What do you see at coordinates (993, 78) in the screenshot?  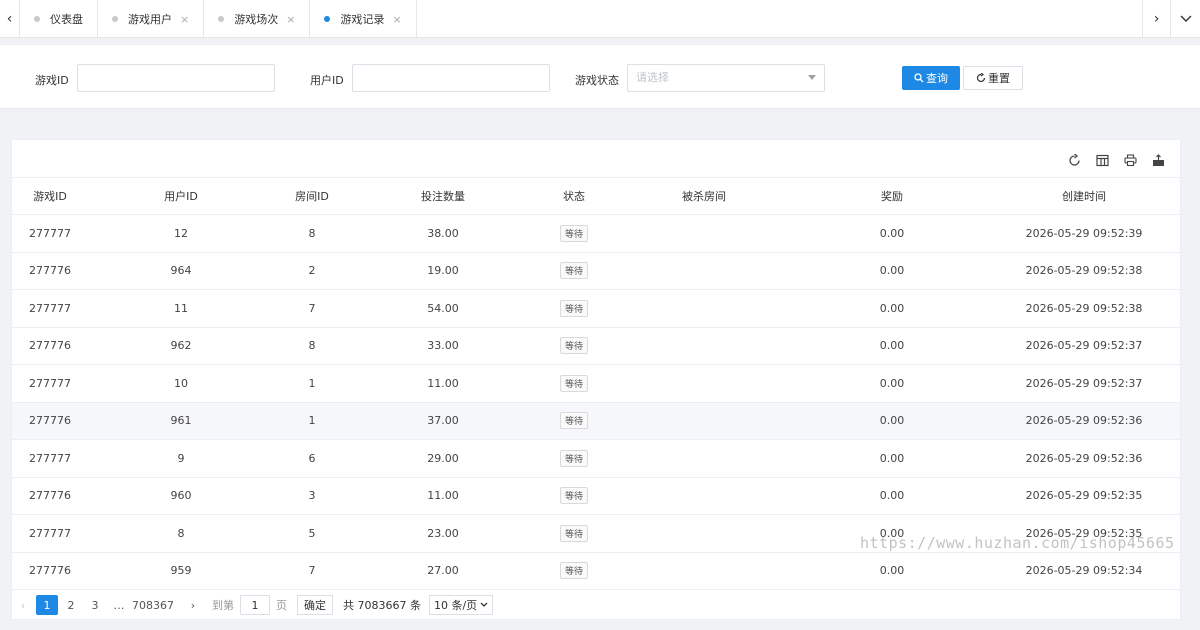 I see `reset-button: 重置` at bounding box center [993, 78].